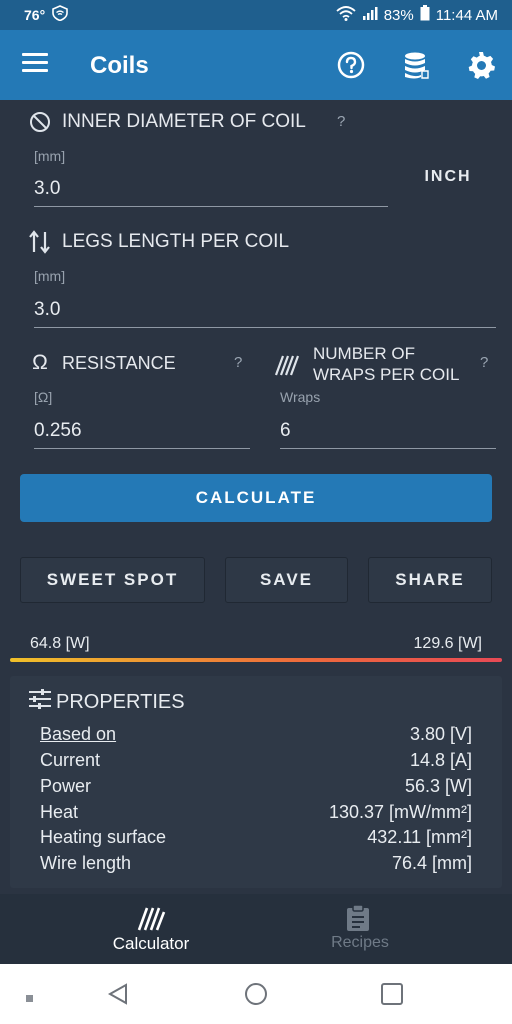  Describe the element at coordinates (466, 15) in the screenshot. I see `clock: 11:44 AM` at that location.